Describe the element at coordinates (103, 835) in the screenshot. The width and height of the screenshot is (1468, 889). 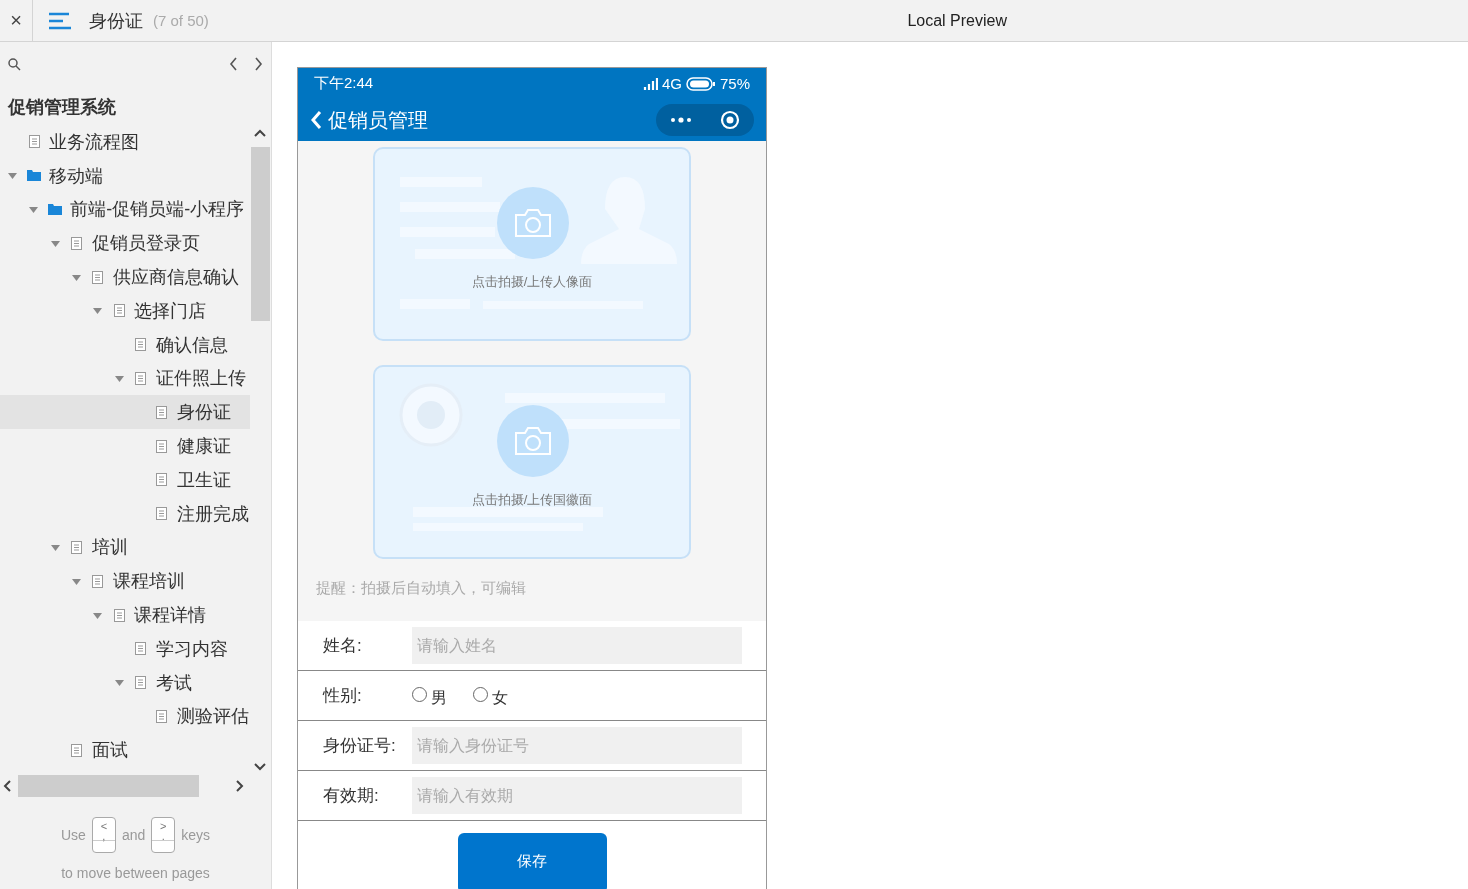
I see `key-icon: < ,` at that location.